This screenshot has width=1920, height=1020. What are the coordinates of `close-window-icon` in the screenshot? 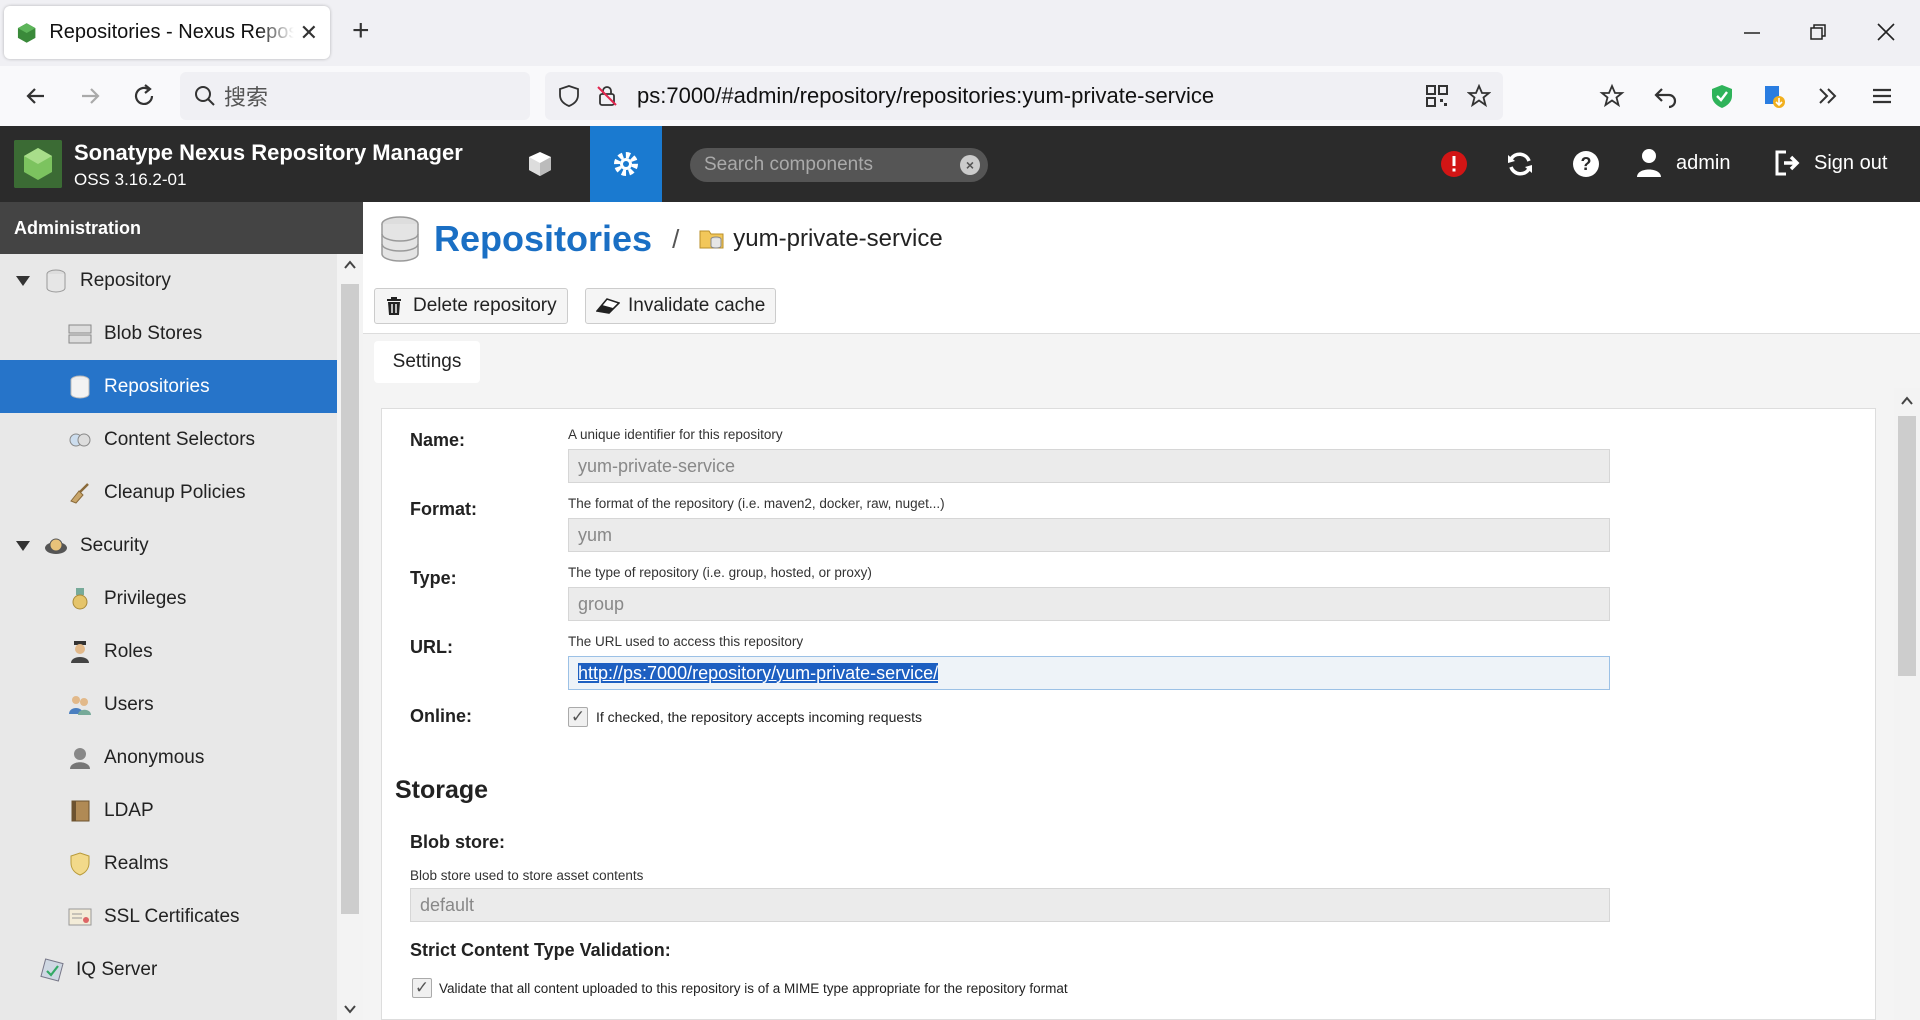 It's located at (1886, 32).